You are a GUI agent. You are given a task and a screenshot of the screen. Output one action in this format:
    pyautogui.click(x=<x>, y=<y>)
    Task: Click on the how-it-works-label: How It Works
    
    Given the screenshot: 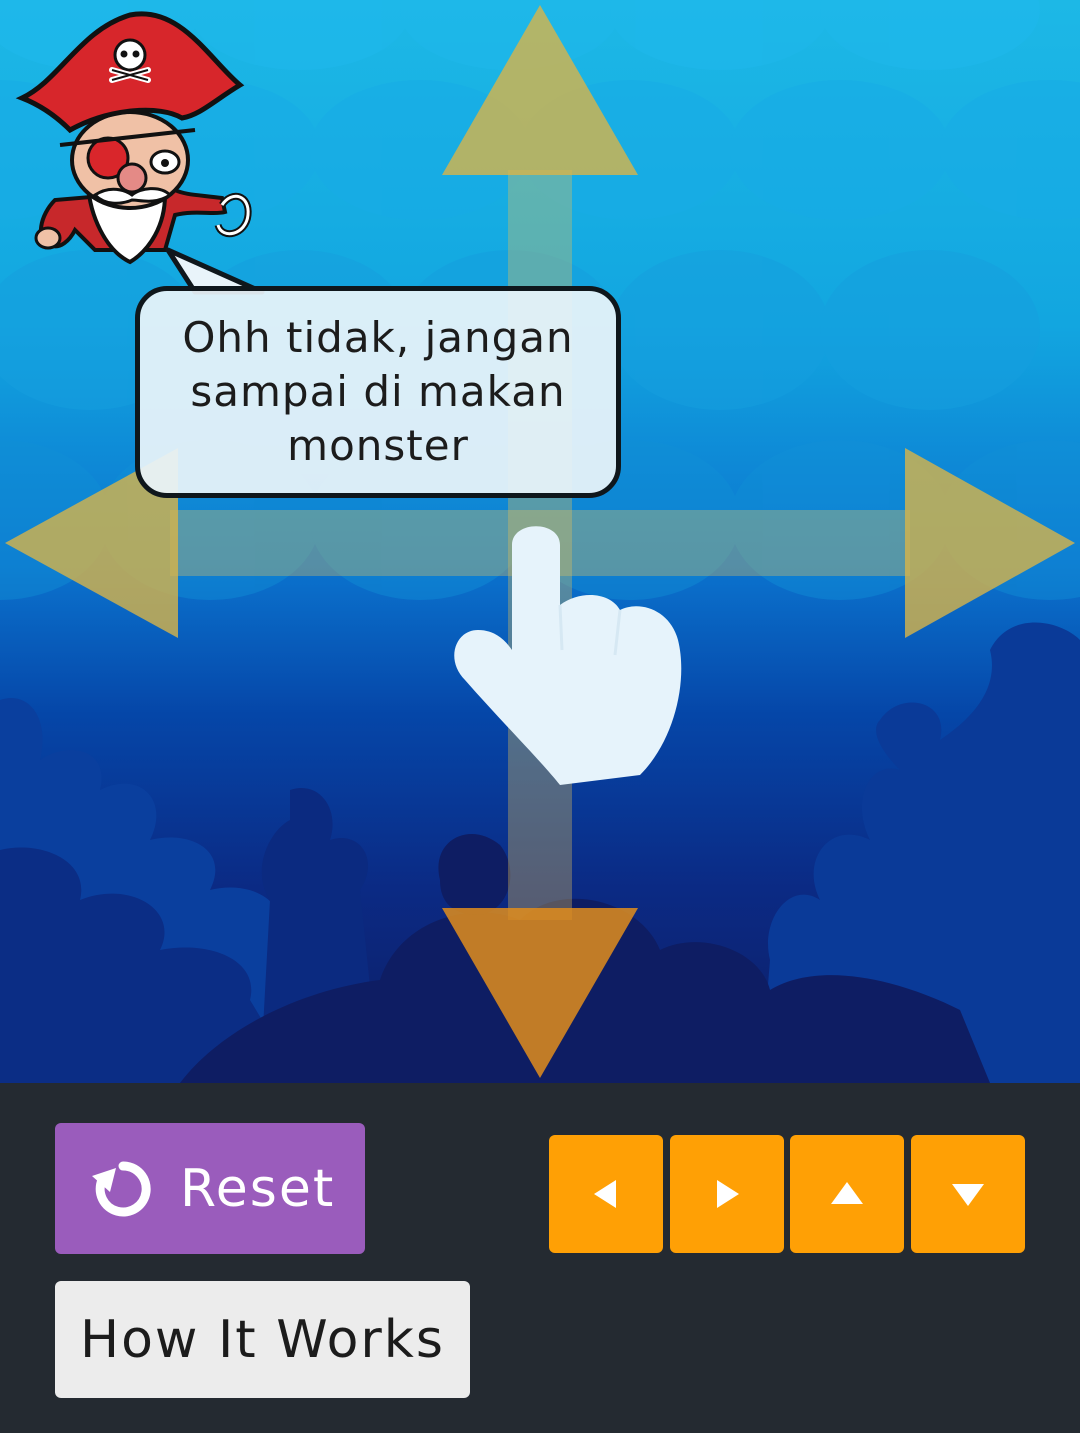 What is the action you would take?
    pyautogui.click(x=262, y=1339)
    